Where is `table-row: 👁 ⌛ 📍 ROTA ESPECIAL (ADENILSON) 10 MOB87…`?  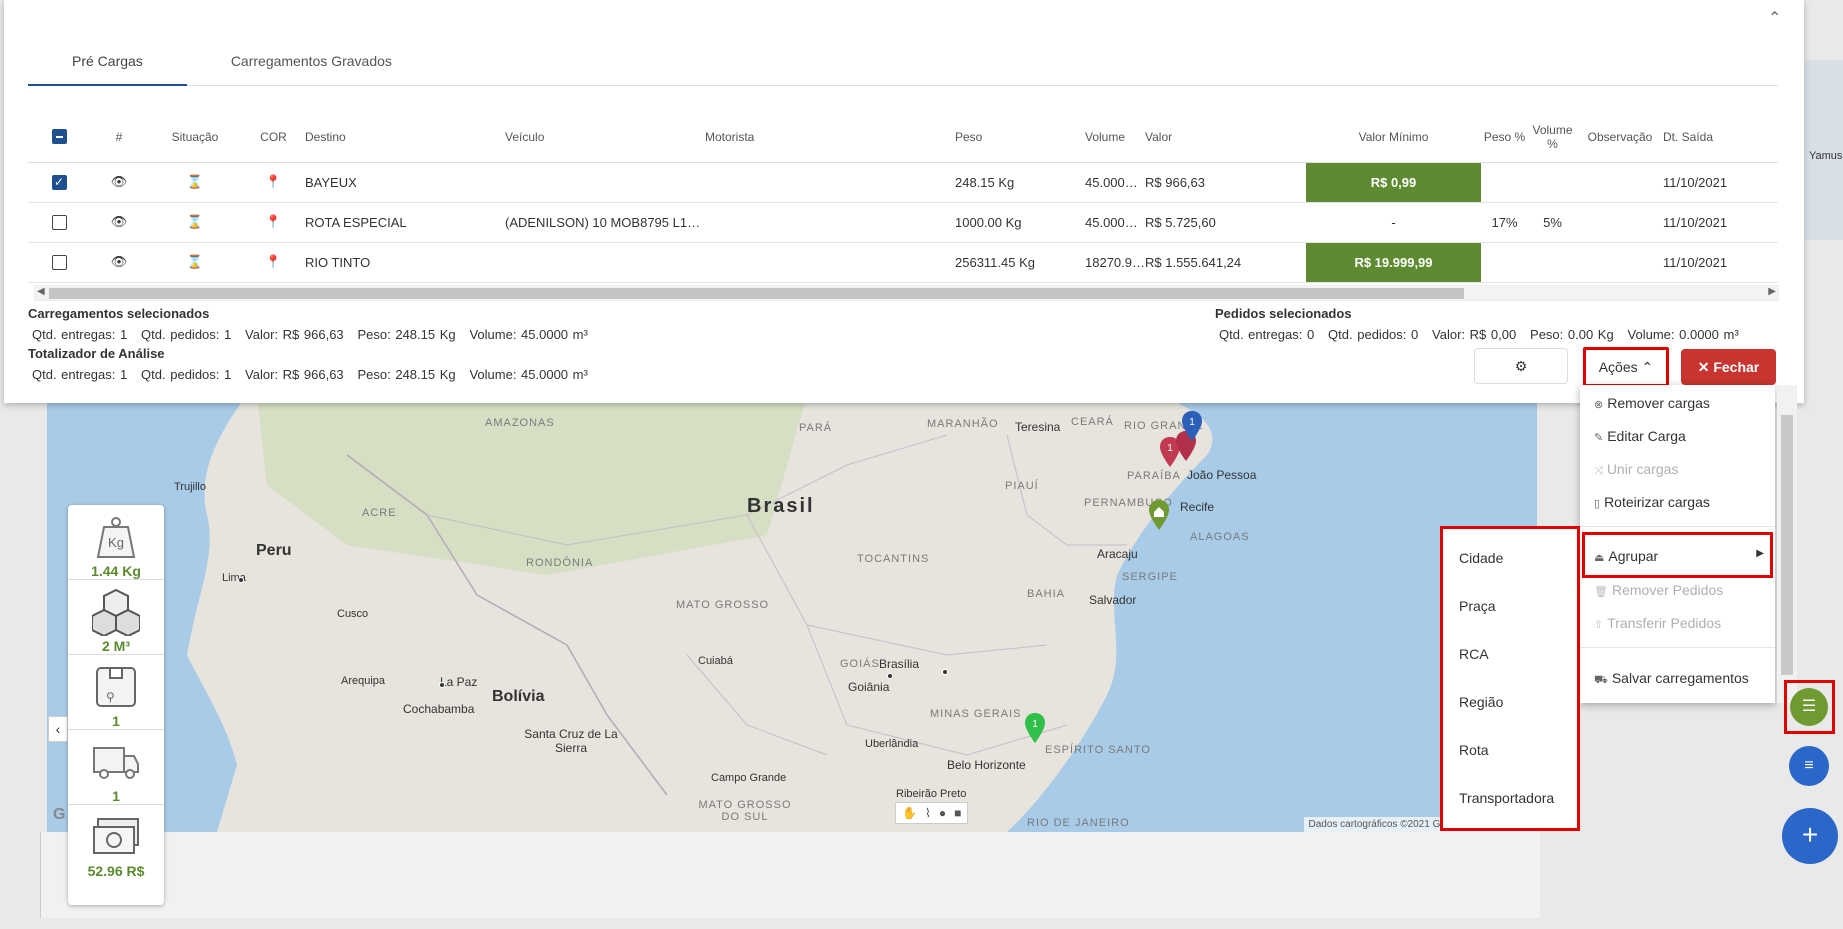 table-row: 👁 ⌛ 📍 ROTA ESPECIAL (ADENILSON) 10 MOB87… is located at coordinates (903, 222).